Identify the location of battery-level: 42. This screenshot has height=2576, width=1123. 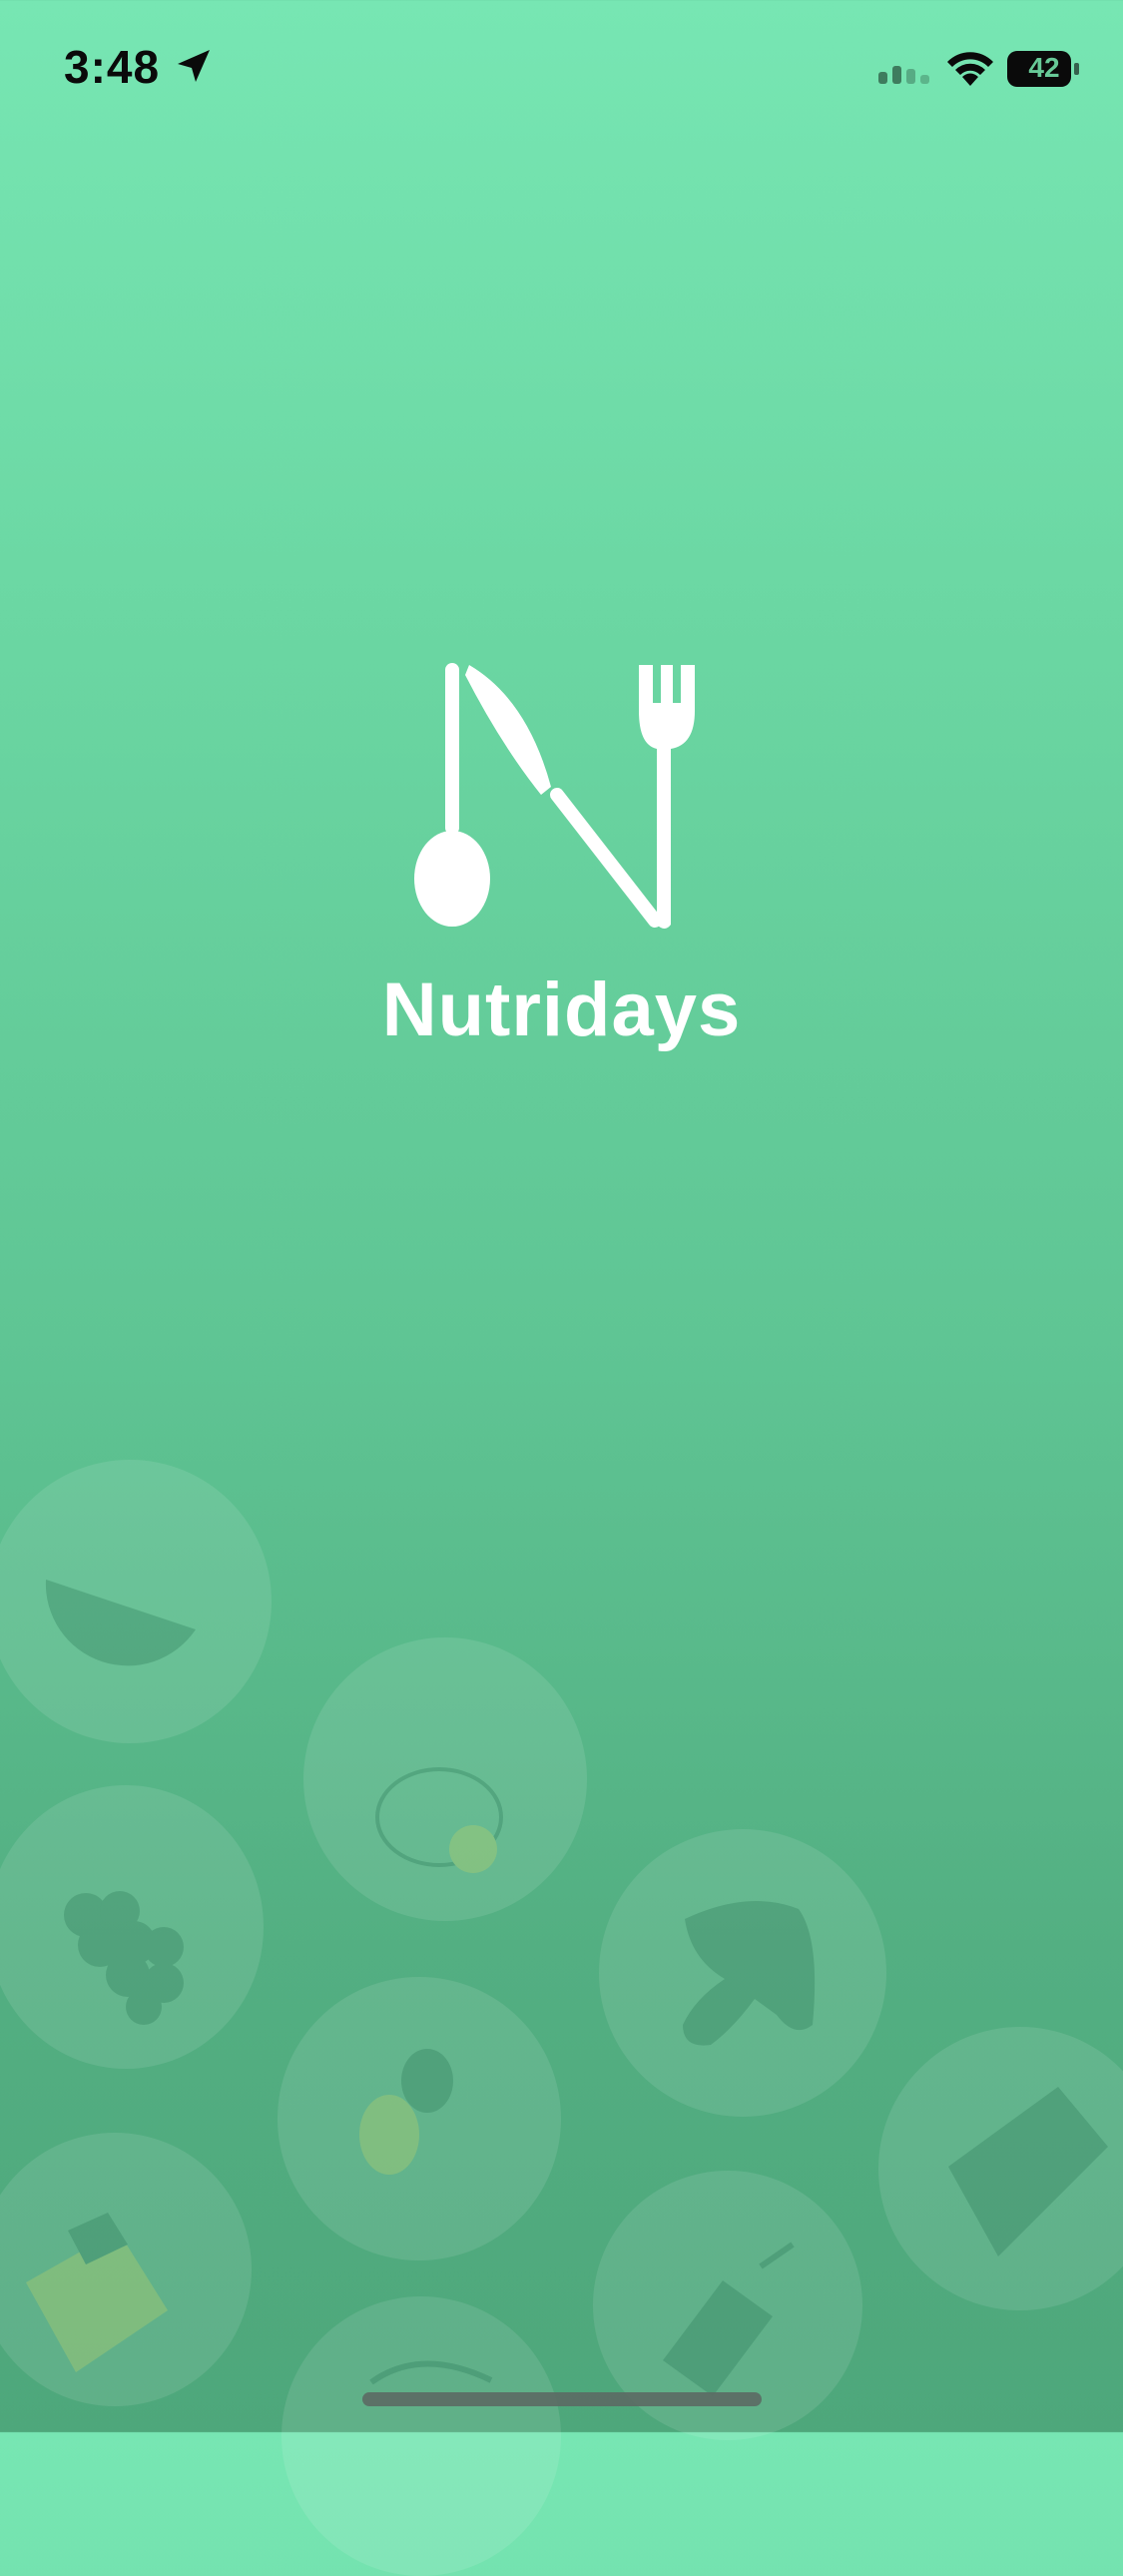
(1044, 68).